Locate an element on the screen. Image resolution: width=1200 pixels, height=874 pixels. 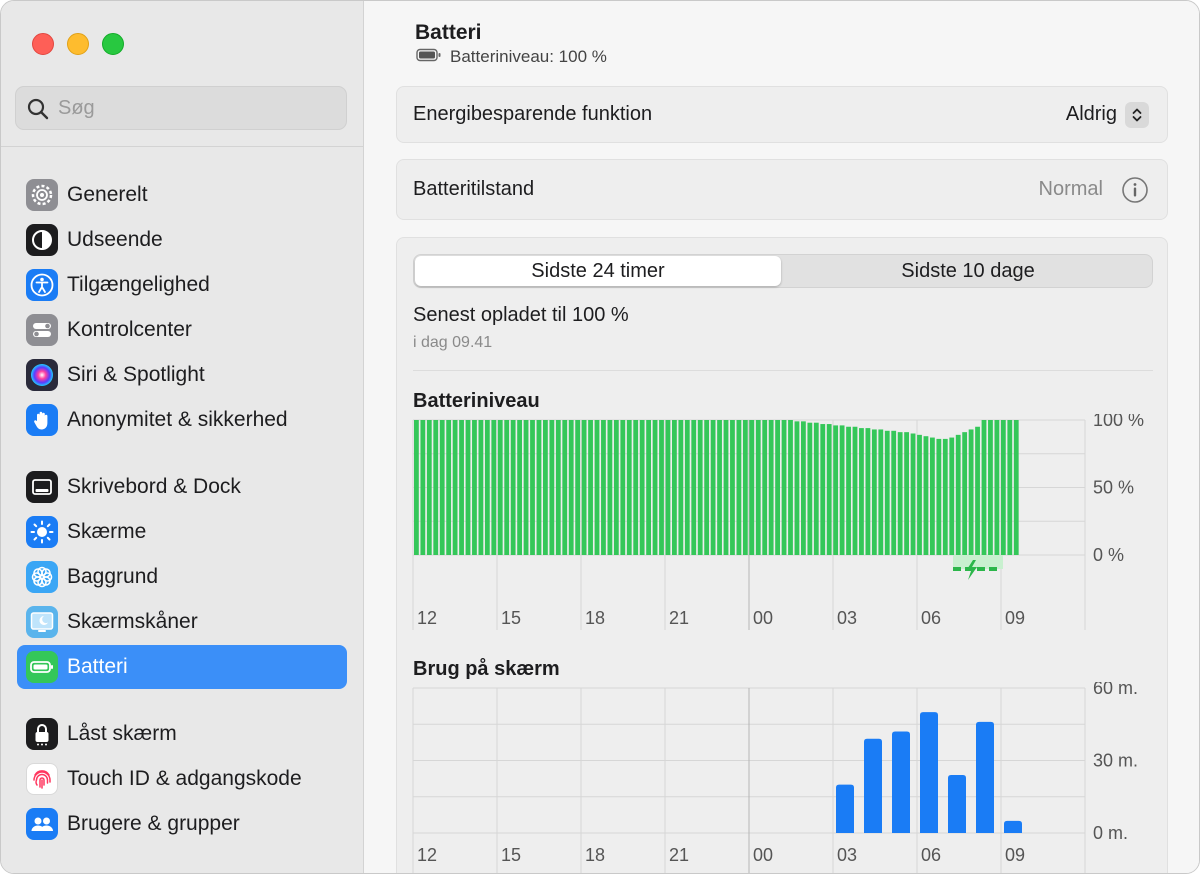
sidebar-item-skaerme: Skærme is located at coordinates (182, 532).